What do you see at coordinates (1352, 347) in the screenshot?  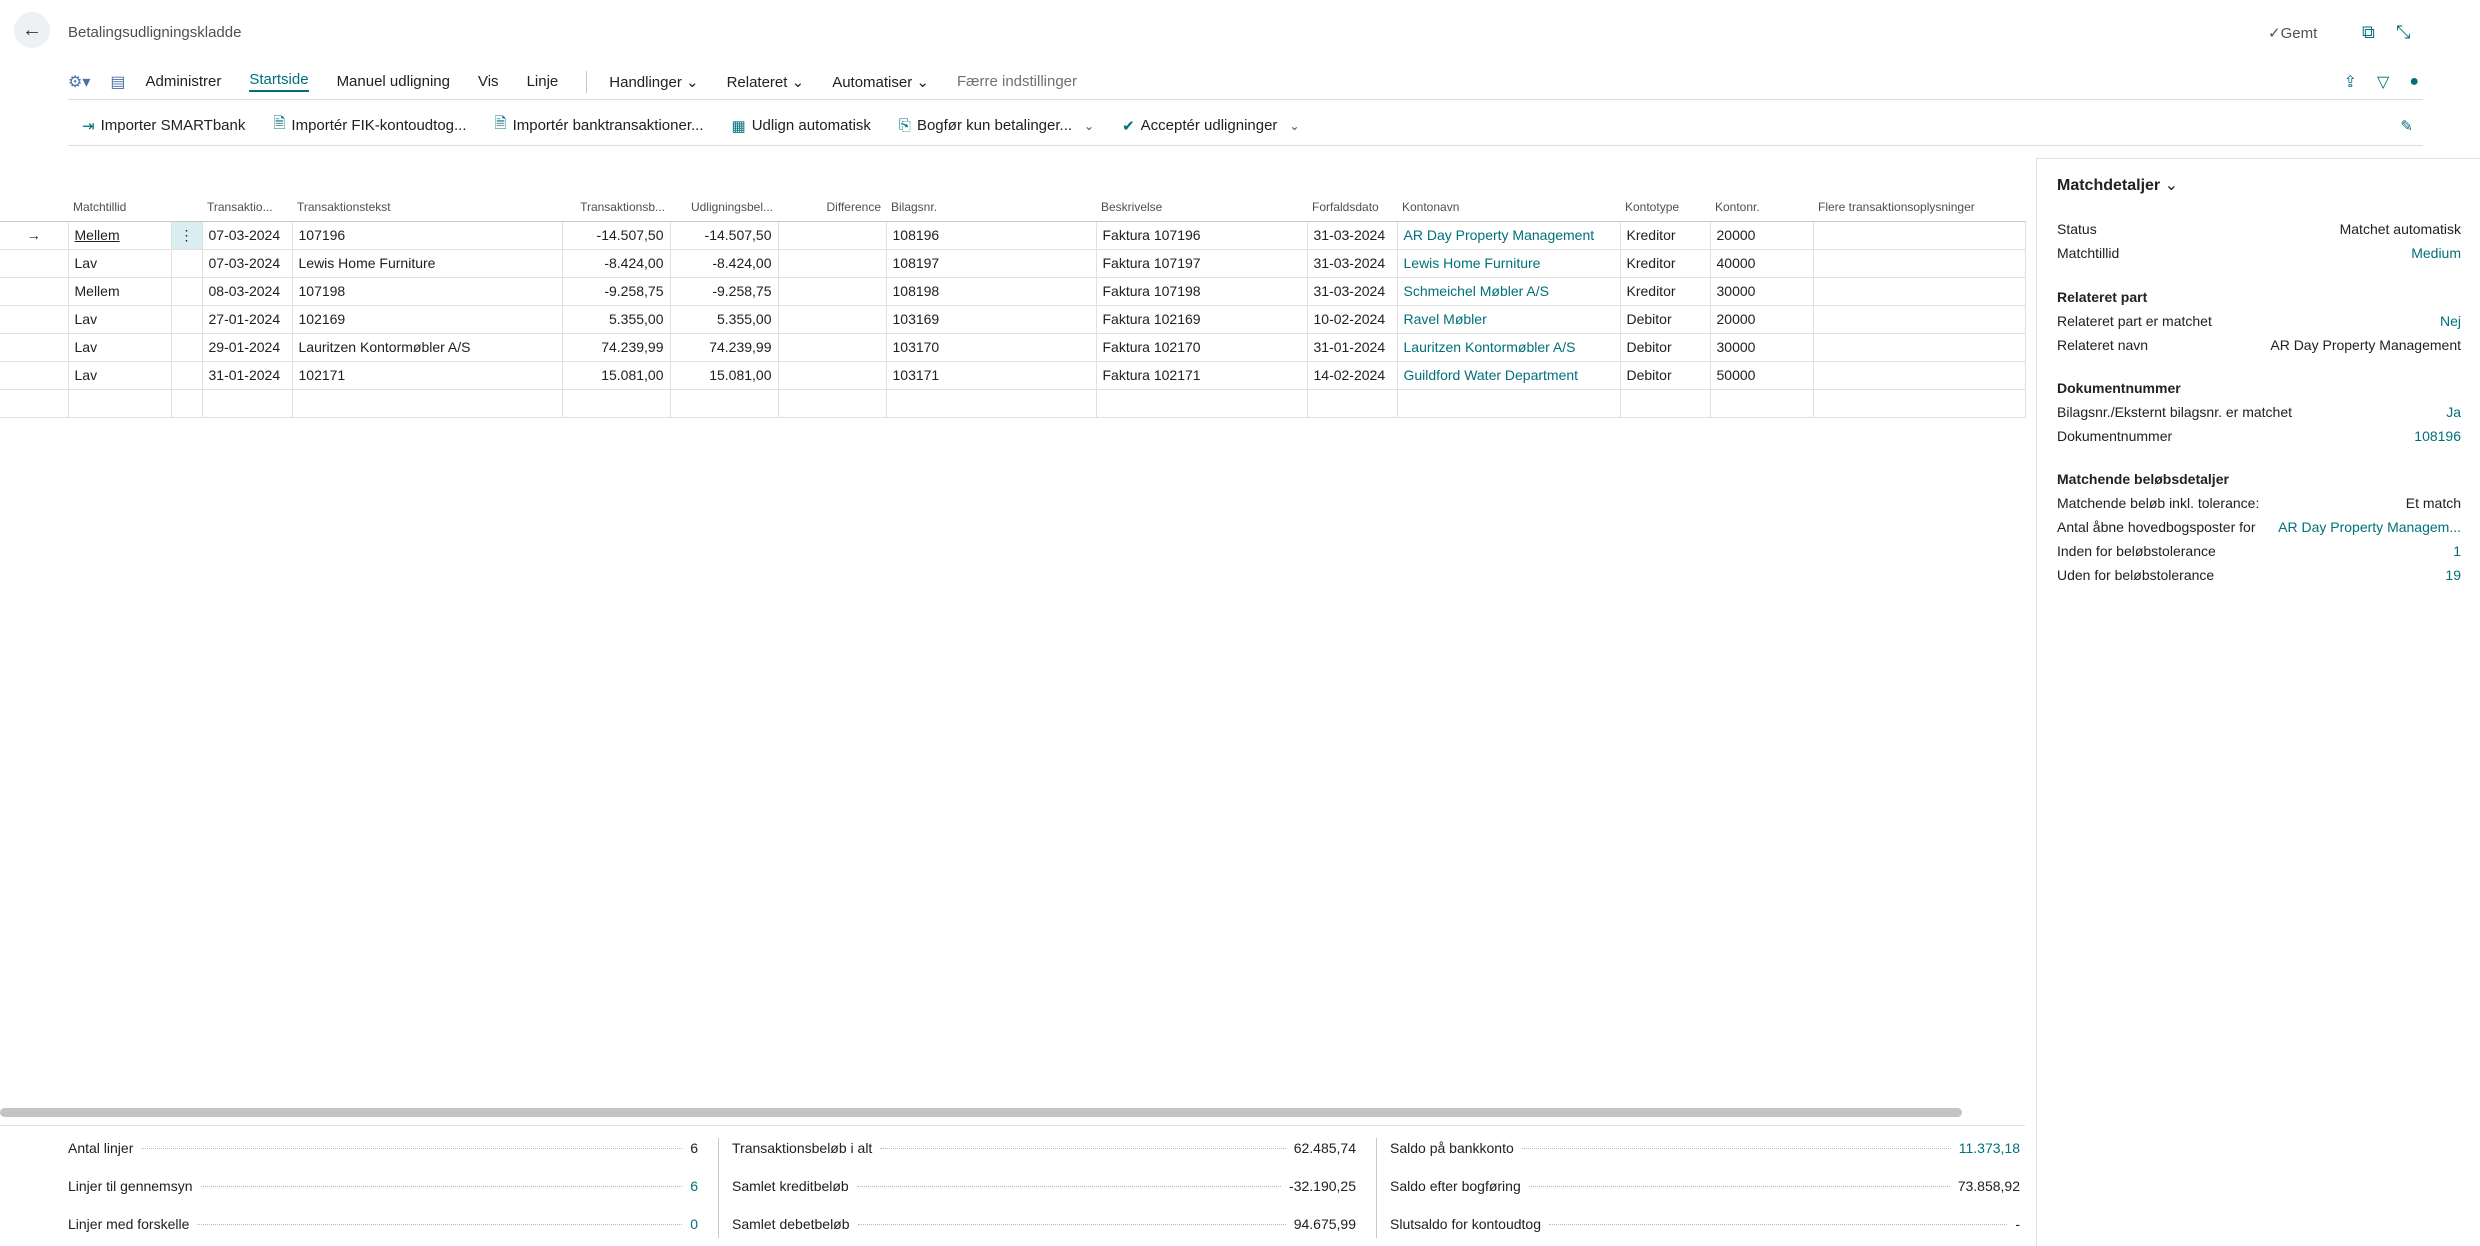 I see `cell-forfaldsdato: 31-01-2024` at bounding box center [1352, 347].